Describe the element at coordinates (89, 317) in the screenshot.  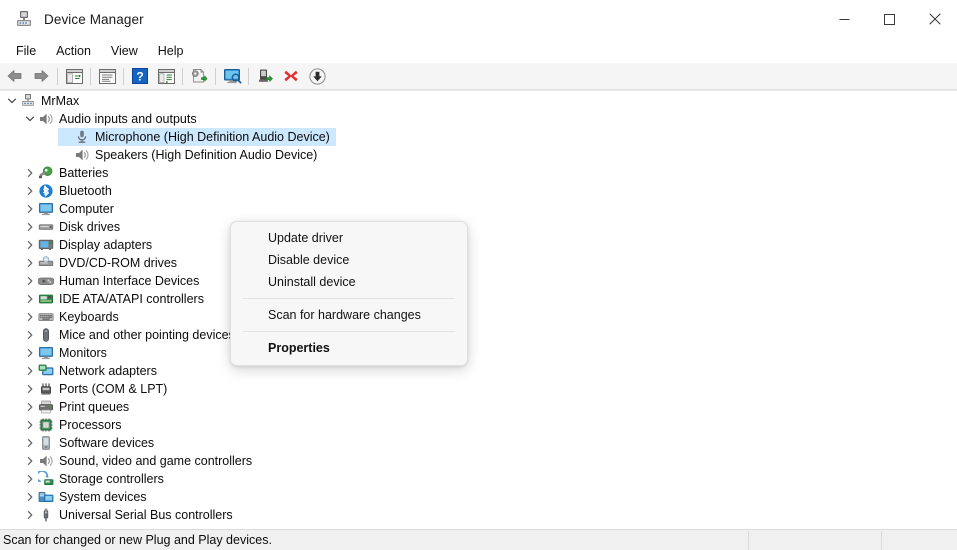
I see `tree-item-label: Keyboards` at that location.